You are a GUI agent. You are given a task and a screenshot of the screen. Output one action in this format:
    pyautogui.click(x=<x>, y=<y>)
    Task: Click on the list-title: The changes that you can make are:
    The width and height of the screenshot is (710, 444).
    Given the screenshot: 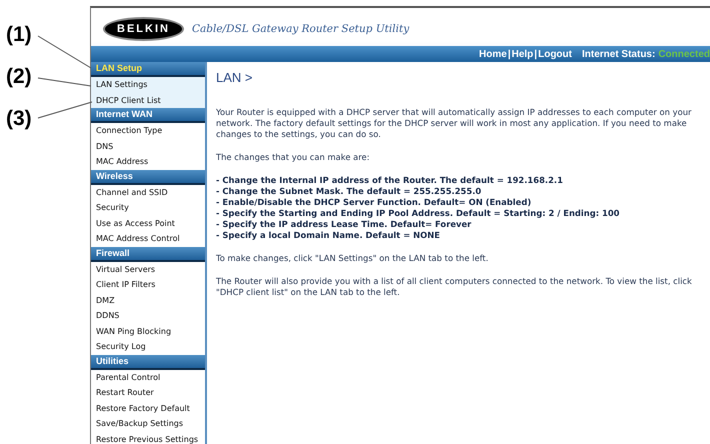 What is the action you would take?
    pyautogui.click(x=293, y=157)
    